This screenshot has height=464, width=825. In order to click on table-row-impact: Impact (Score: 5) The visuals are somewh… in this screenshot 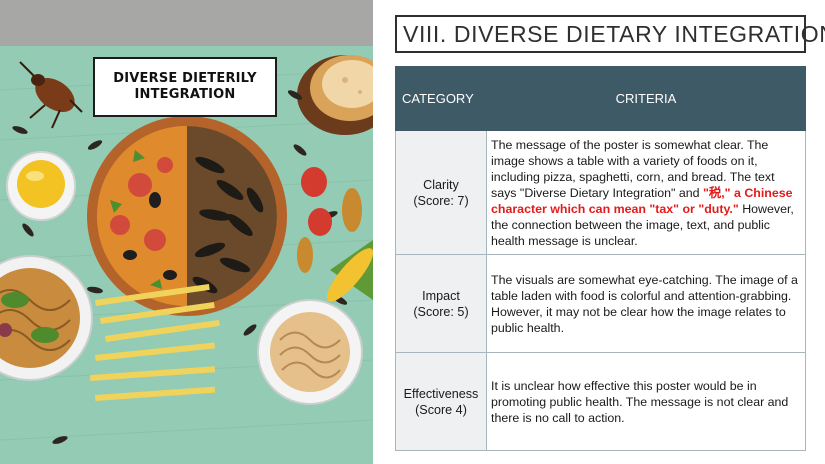, I will do `click(600, 303)`.